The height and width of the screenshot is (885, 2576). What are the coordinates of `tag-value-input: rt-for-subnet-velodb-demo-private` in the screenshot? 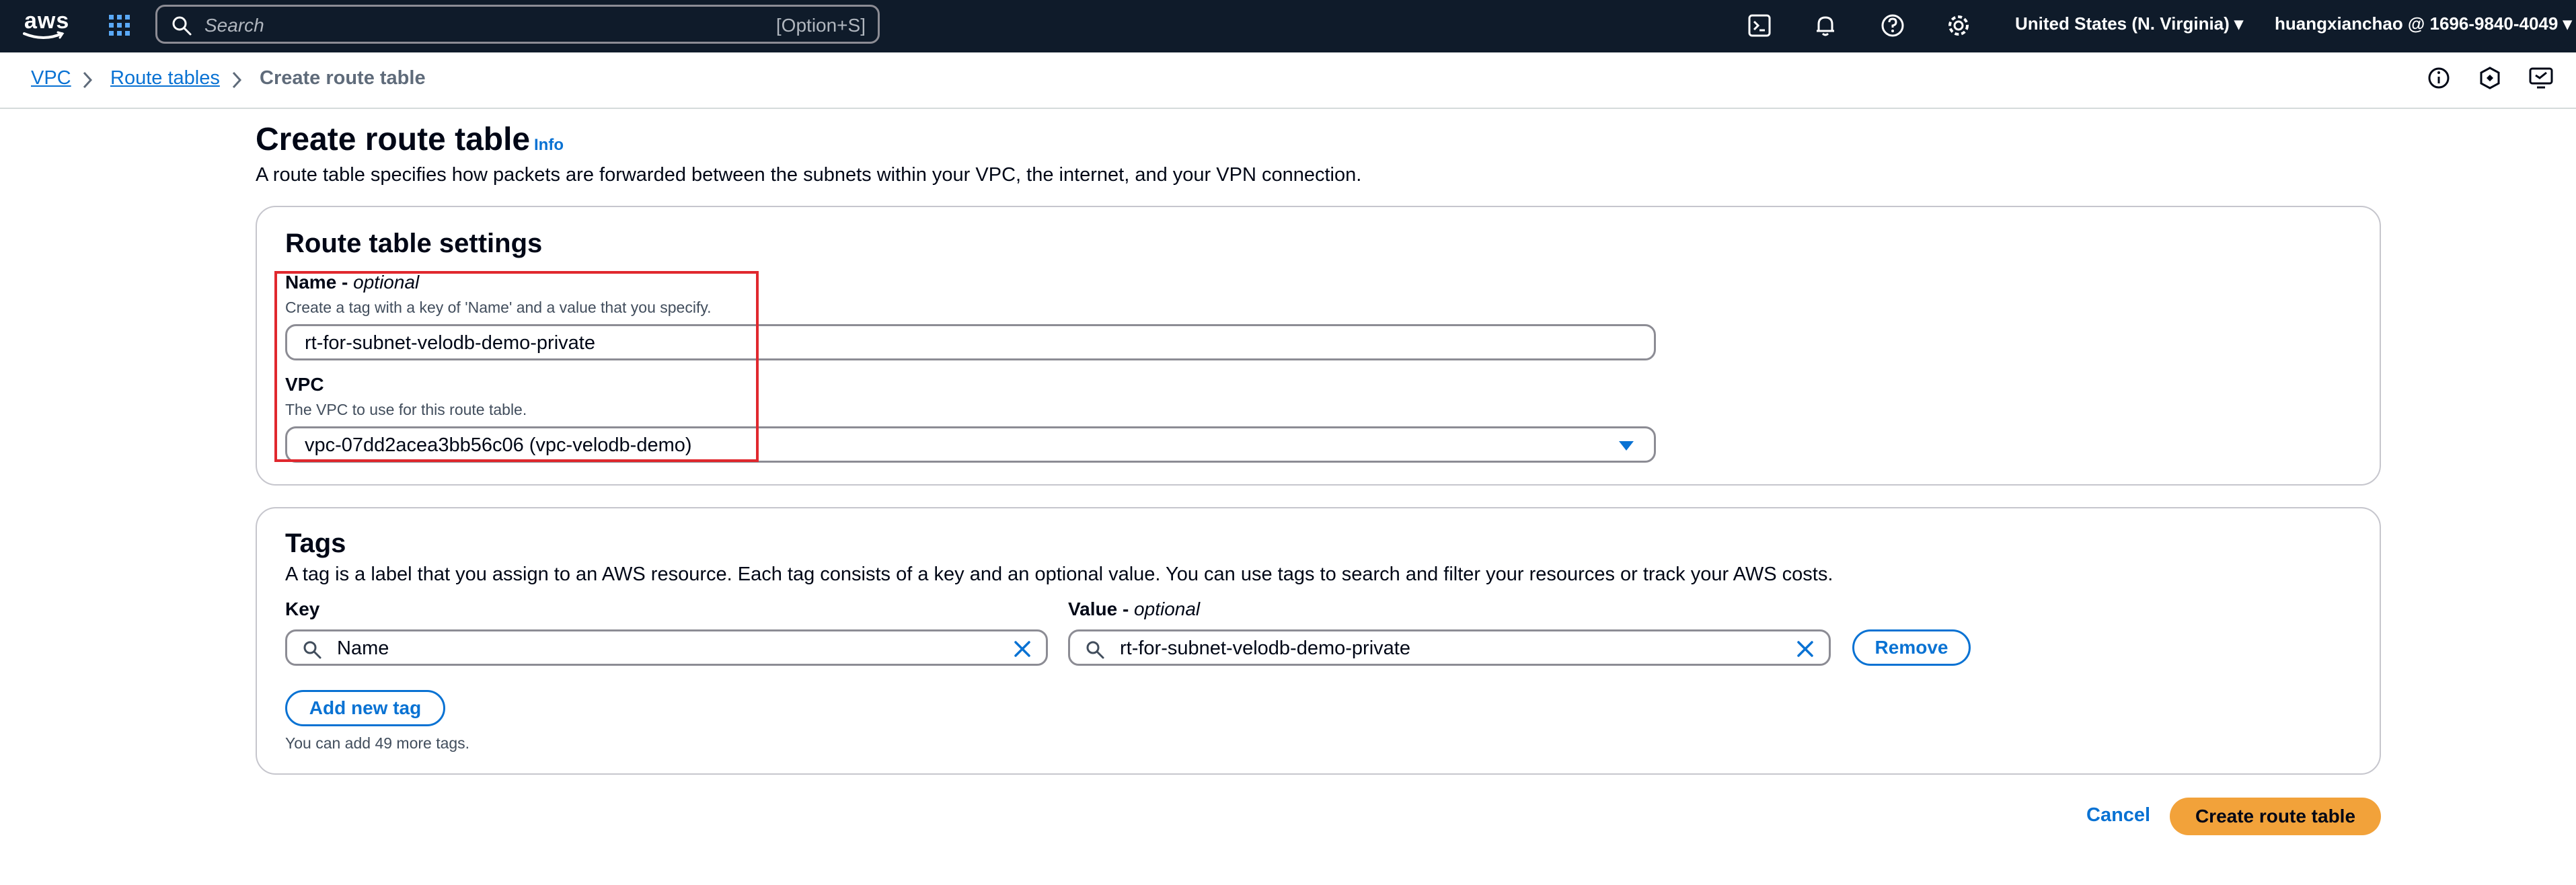 It's located at (1449, 647).